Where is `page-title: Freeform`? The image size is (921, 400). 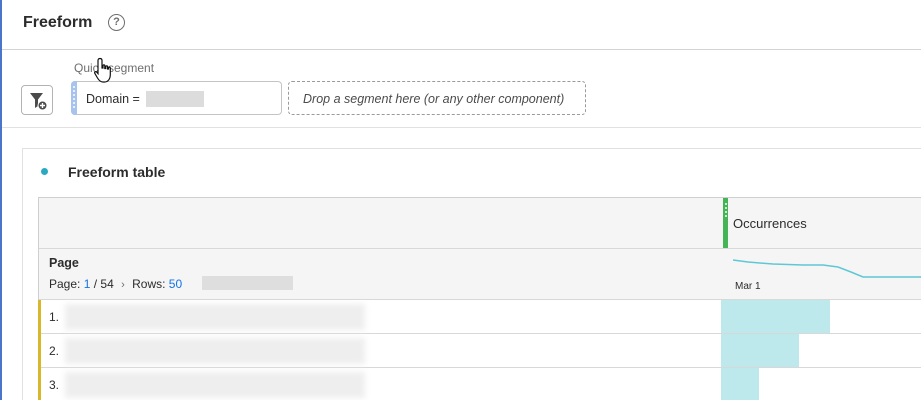 page-title: Freeform is located at coordinates (58, 22).